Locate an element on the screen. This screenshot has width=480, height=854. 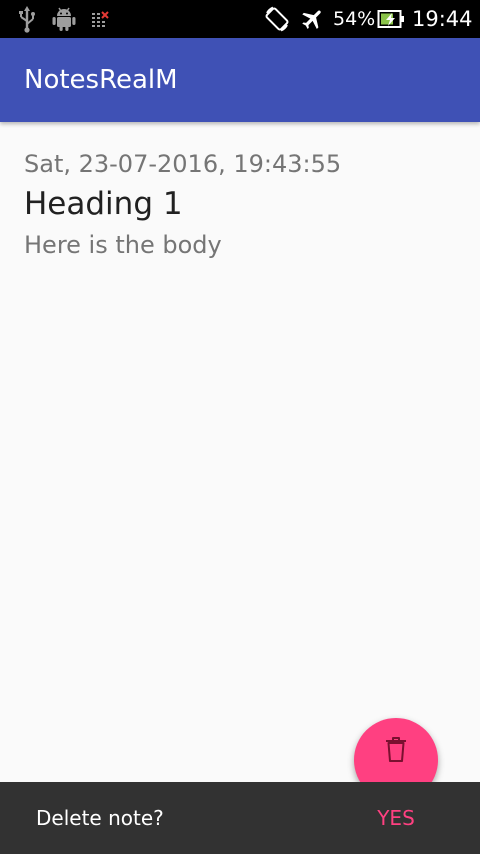
sim-card-icon is located at coordinates (100, 19).